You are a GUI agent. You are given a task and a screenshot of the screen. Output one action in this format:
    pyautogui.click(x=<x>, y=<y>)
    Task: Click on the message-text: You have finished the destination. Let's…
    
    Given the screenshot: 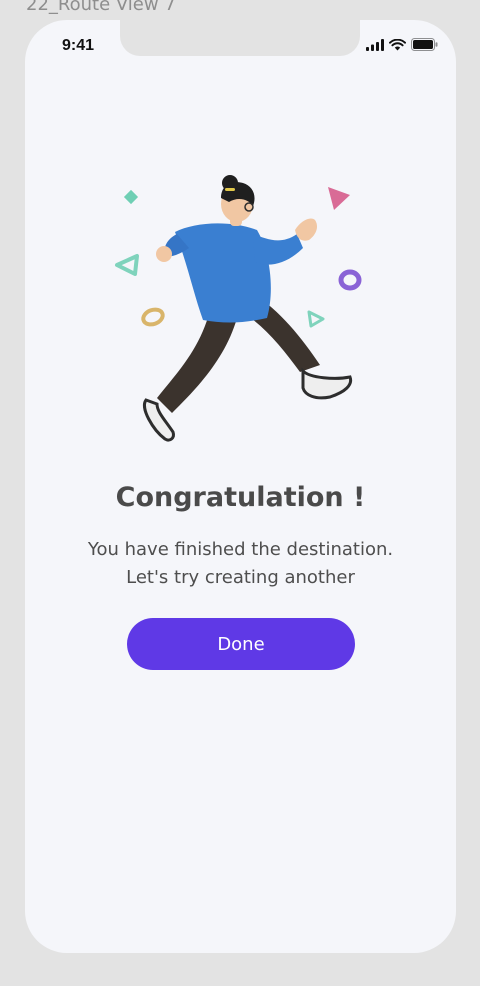 What is the action you would take?
    pyautogui.click(x=240, y=564)
    